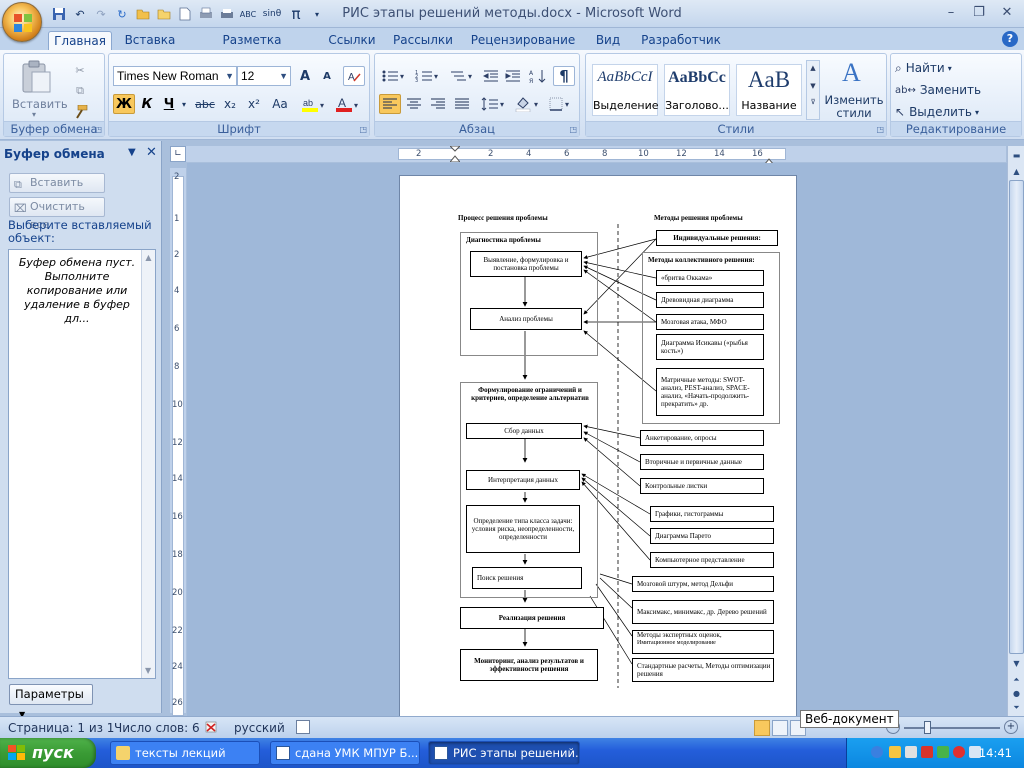 The width and height of the screenshot is (1024, 768). Describe the element at coordinates (98, 129) in the screenshot. I see `clipboard-launcher-icon: ◳` at that location.